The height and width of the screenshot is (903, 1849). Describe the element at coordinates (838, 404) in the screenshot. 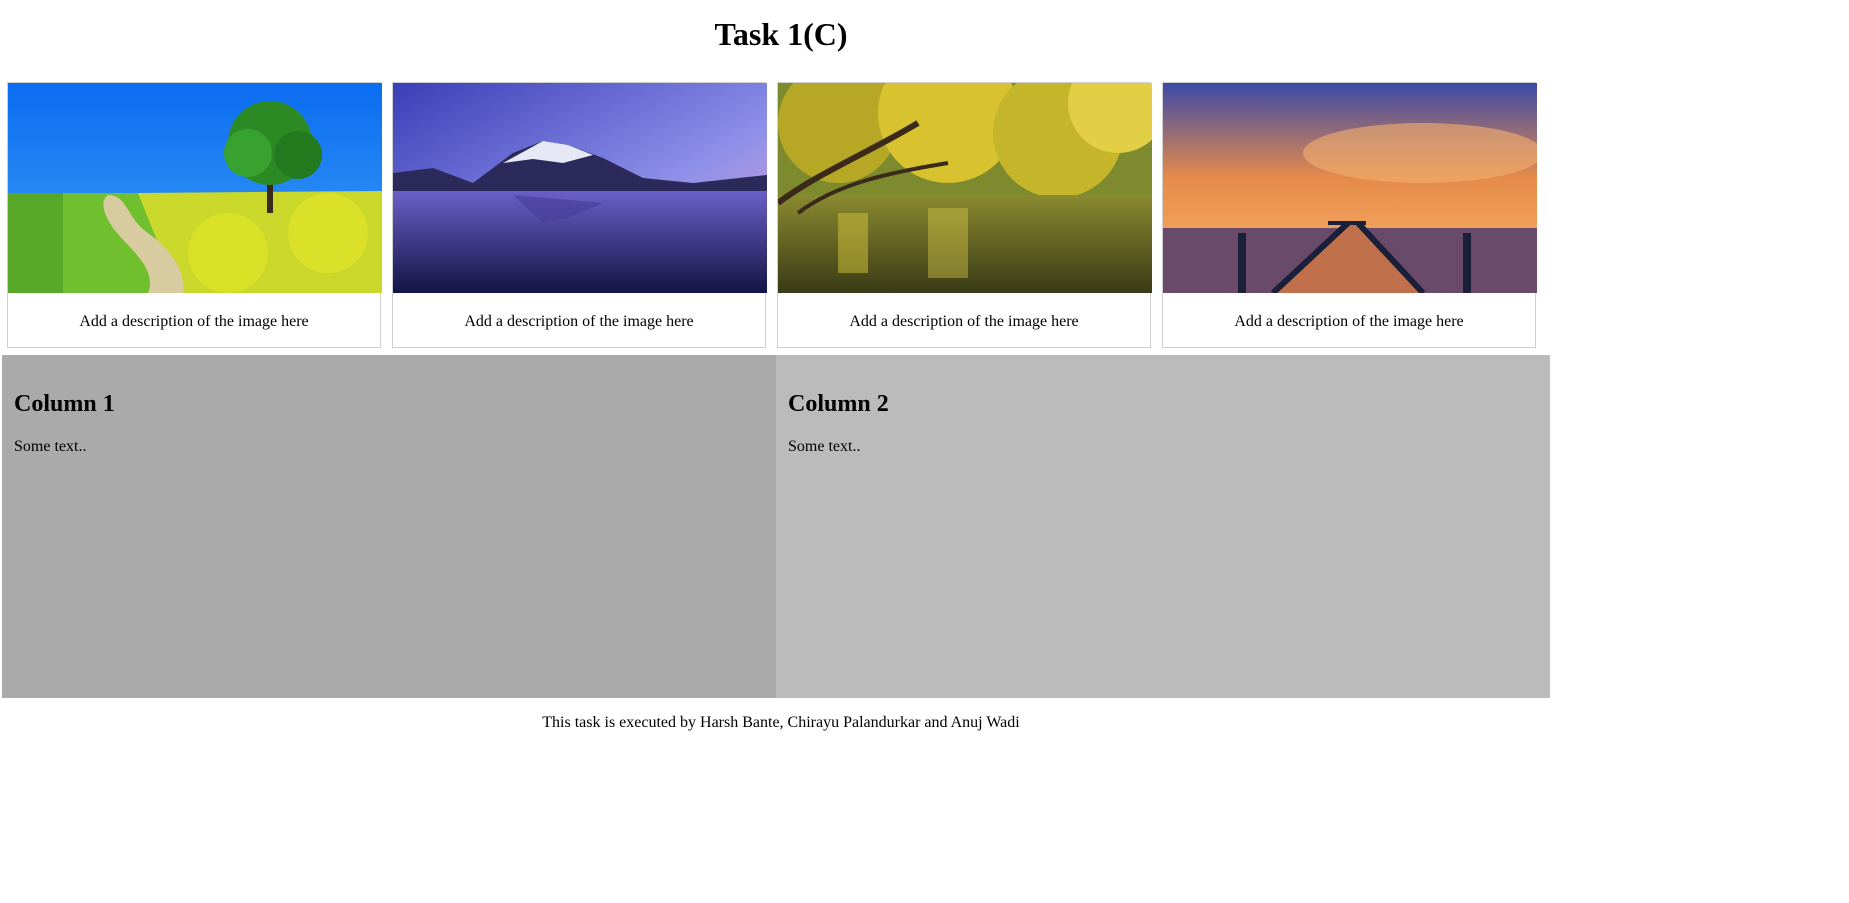

I see `column-heading: Column 2` at that location.